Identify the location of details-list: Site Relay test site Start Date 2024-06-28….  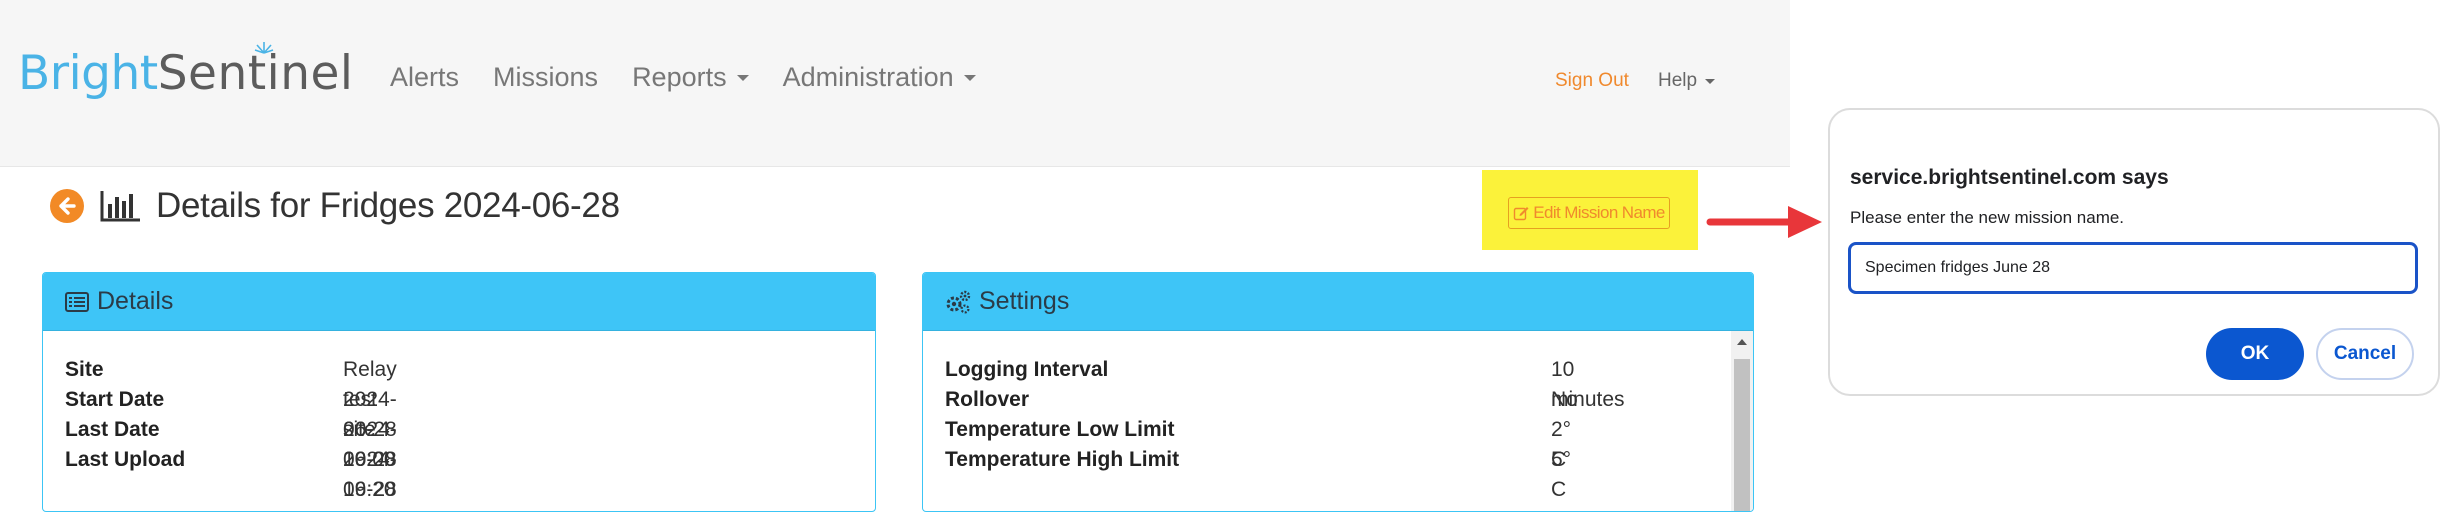
(231, 433).